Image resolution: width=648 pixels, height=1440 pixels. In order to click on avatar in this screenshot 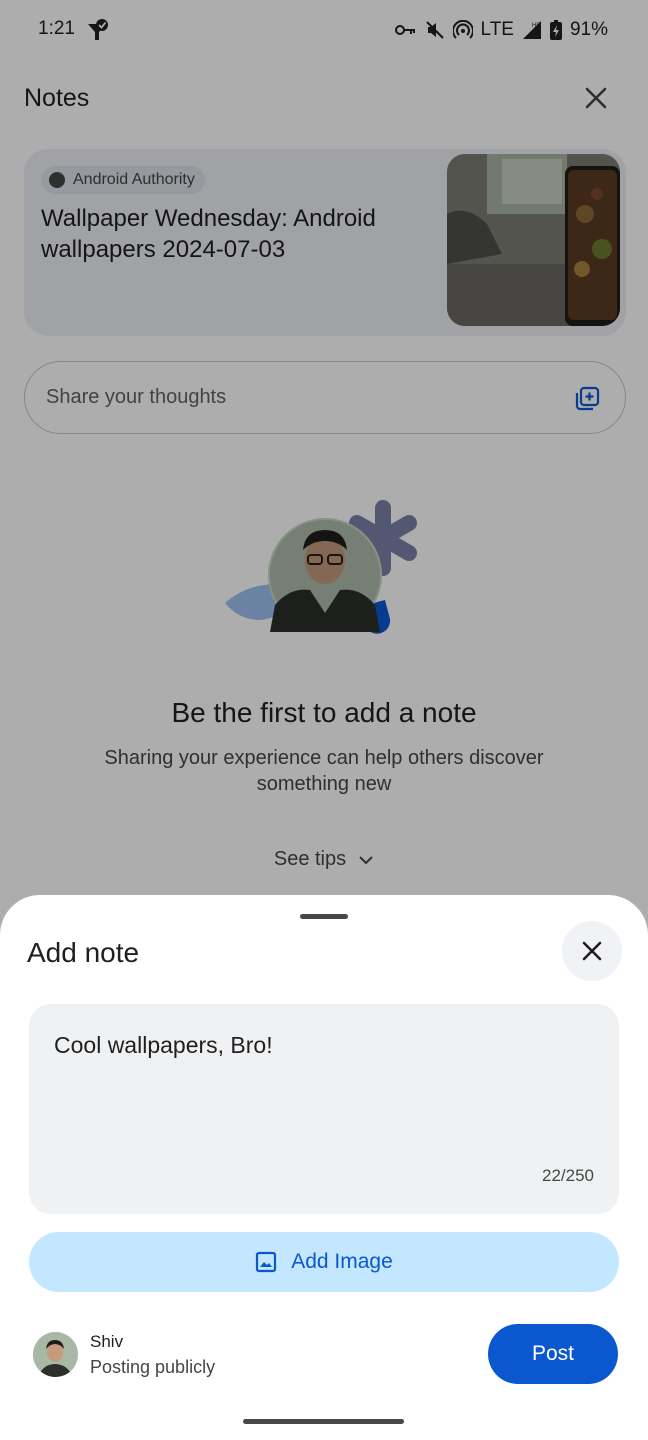, I will do `click(55, 1354)`.